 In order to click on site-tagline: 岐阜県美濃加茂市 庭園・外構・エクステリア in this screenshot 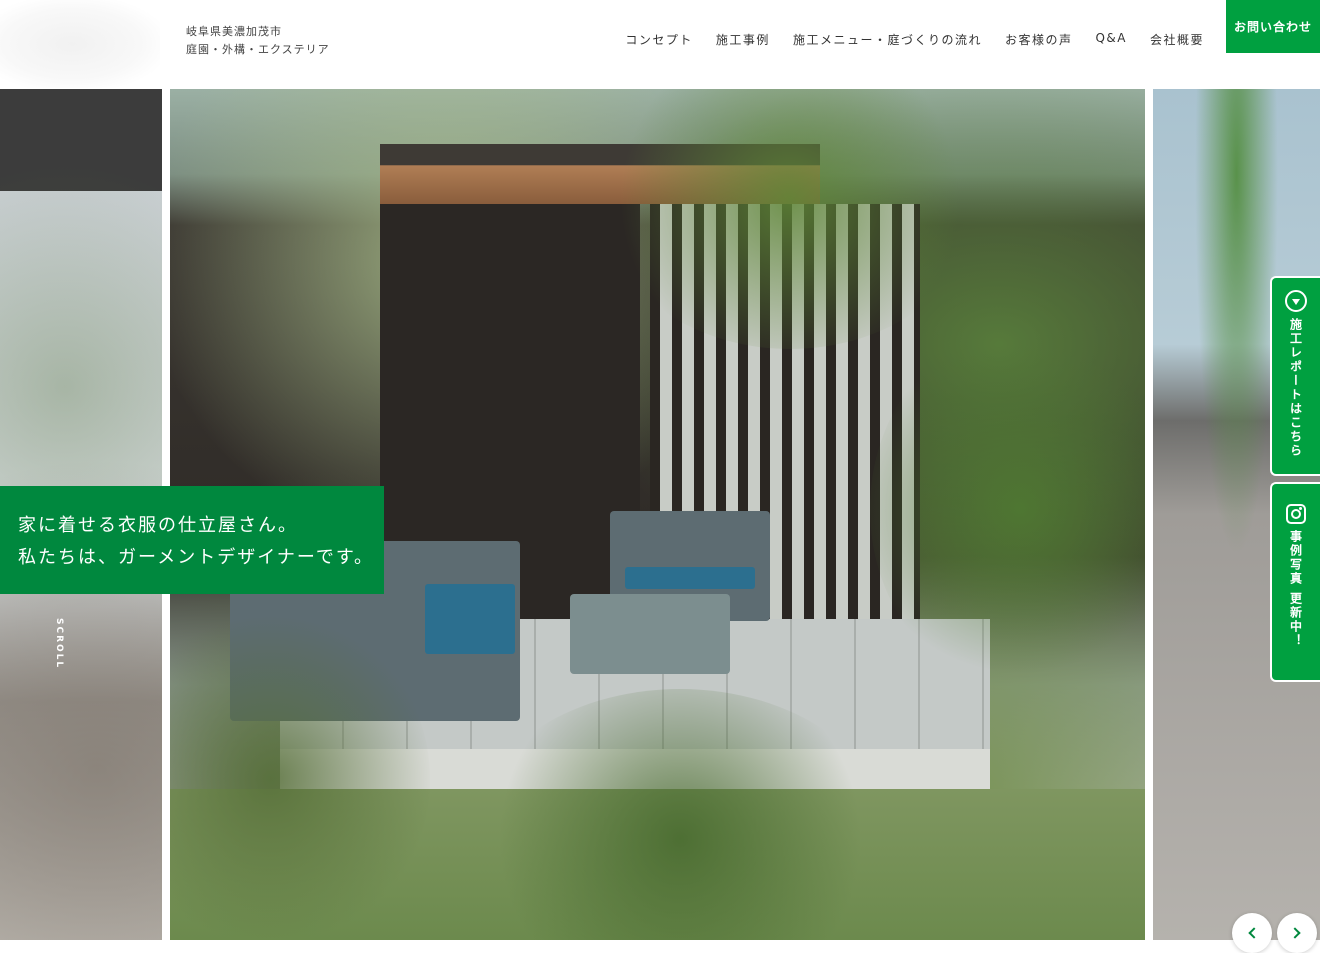, I will do `click(258, 41)`.